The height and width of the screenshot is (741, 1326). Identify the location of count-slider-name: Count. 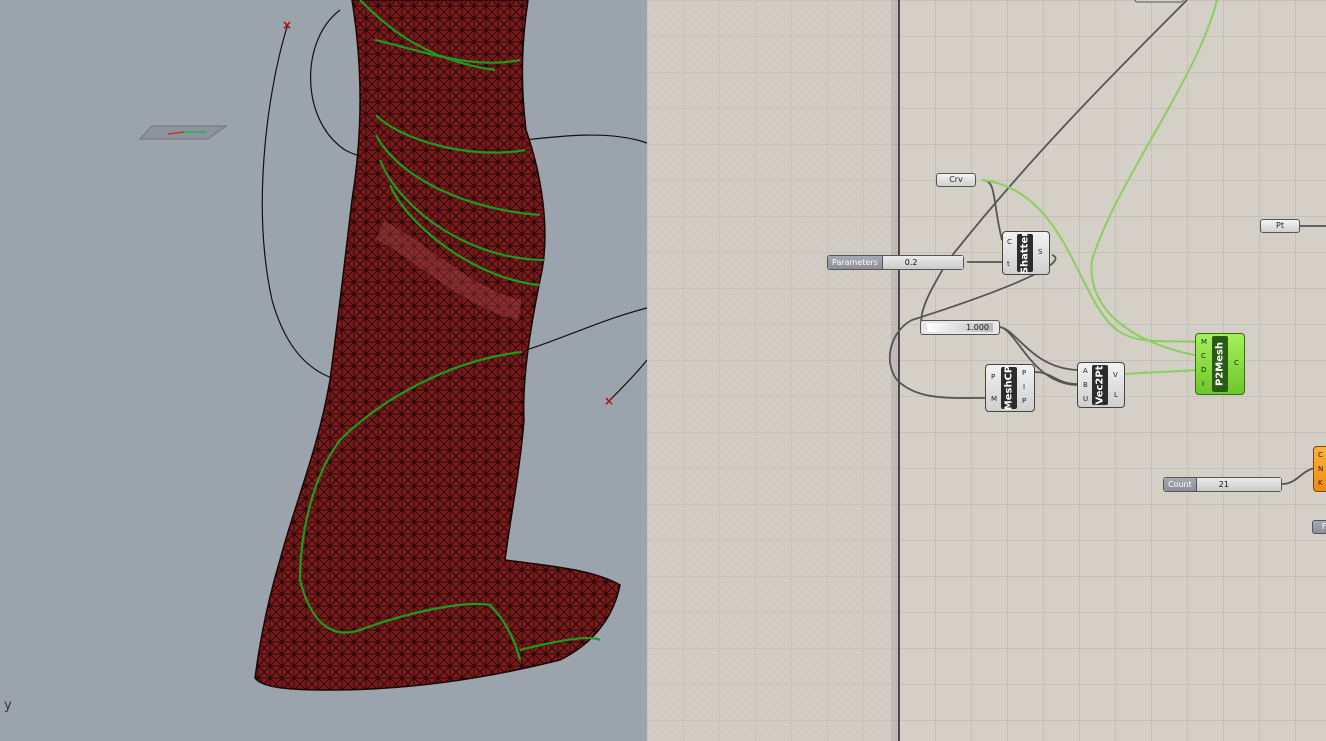
(1180, 484).